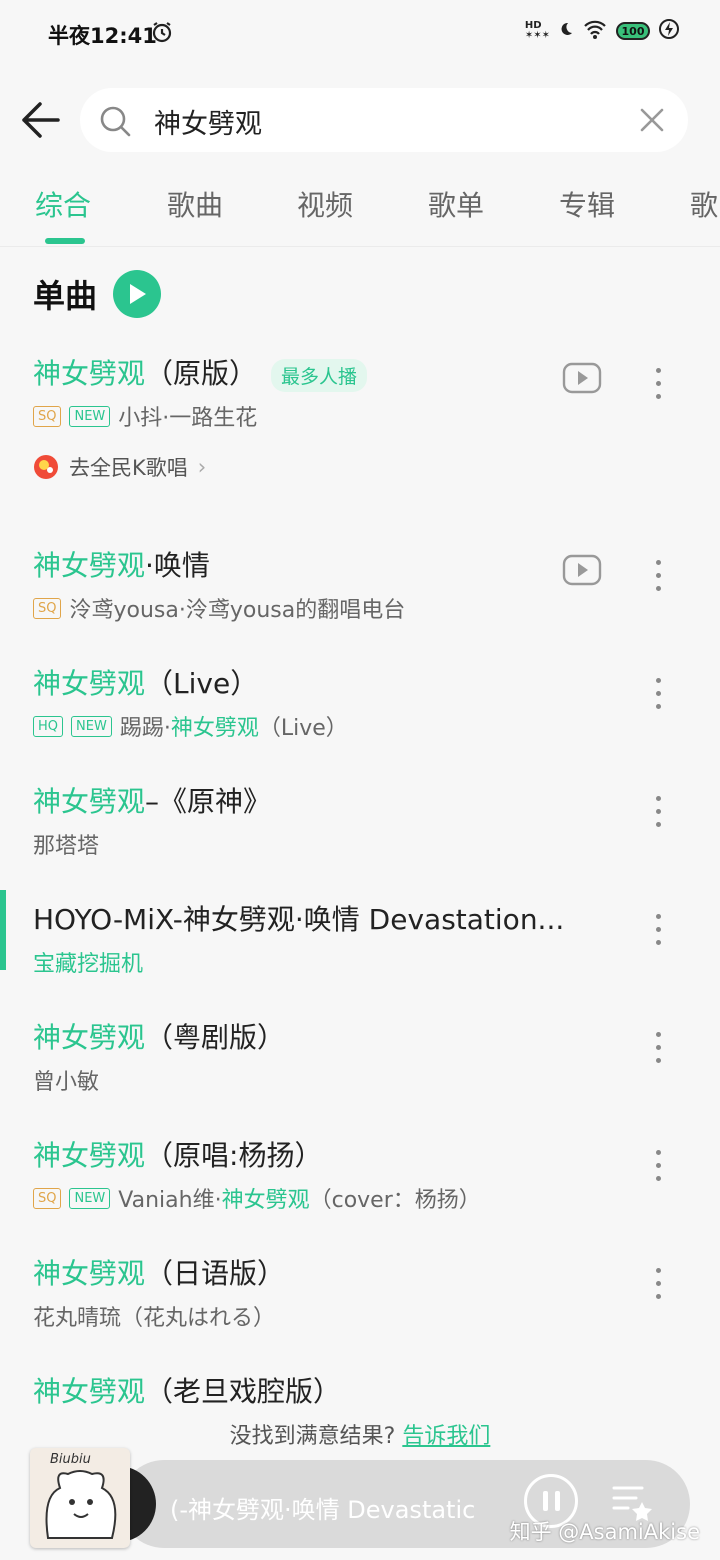  I want to click on song-meta: SQ NEW Vaniah维·神女劈观（cover：杨扬）, so click(257, 1198).